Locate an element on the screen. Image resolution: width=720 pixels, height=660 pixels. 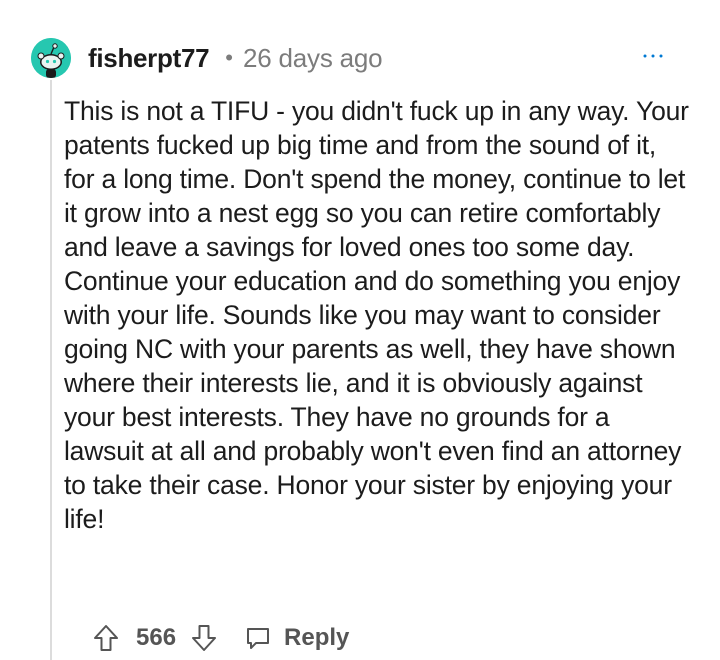
reply-label: Reply is located at coordinates (317, 637).